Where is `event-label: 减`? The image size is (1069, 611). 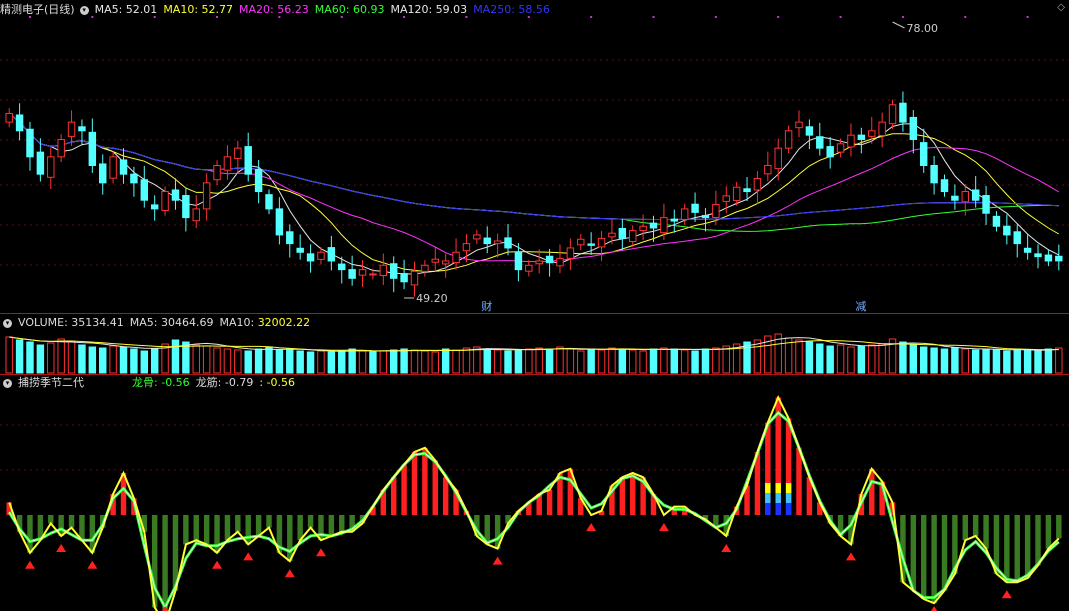 event-label: 减 is located at coordinates (860, 306).